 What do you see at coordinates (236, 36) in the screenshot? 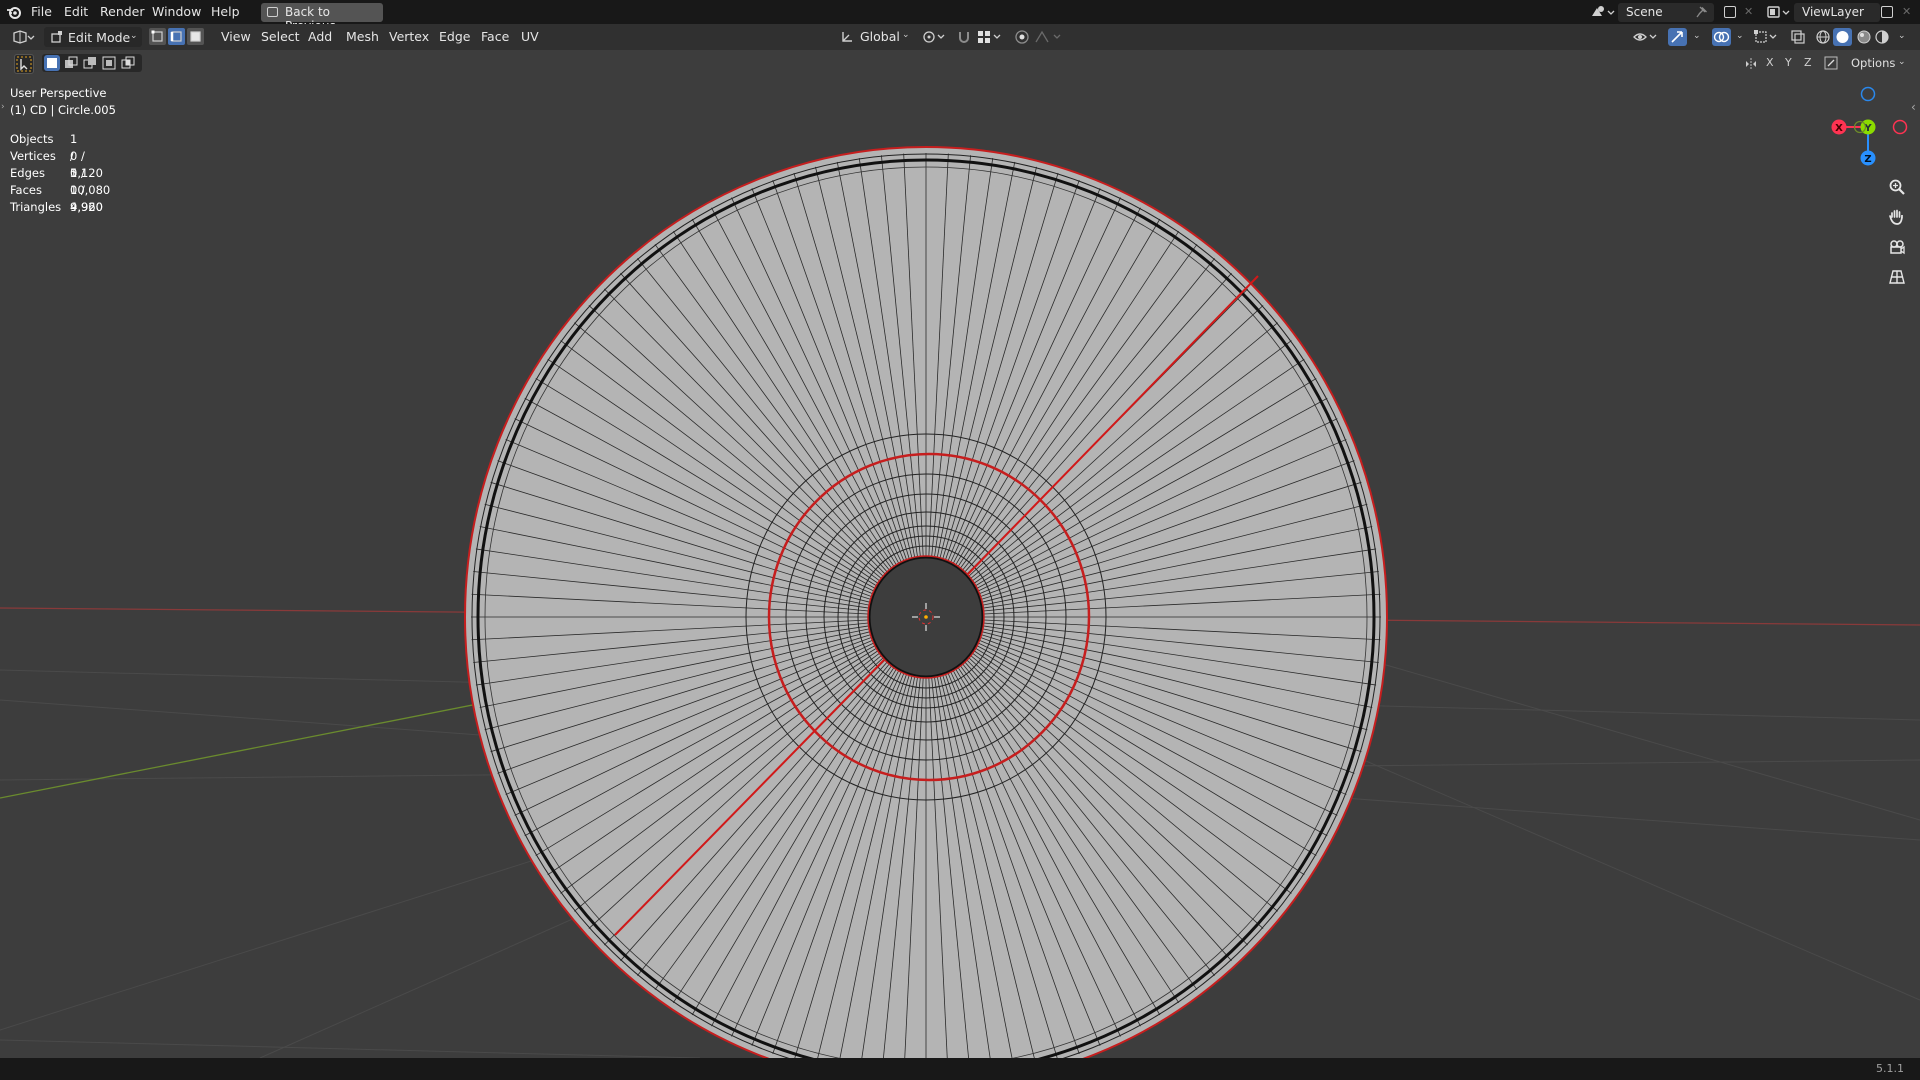
I see `menu-view: View` at bounding box center [236, 36].